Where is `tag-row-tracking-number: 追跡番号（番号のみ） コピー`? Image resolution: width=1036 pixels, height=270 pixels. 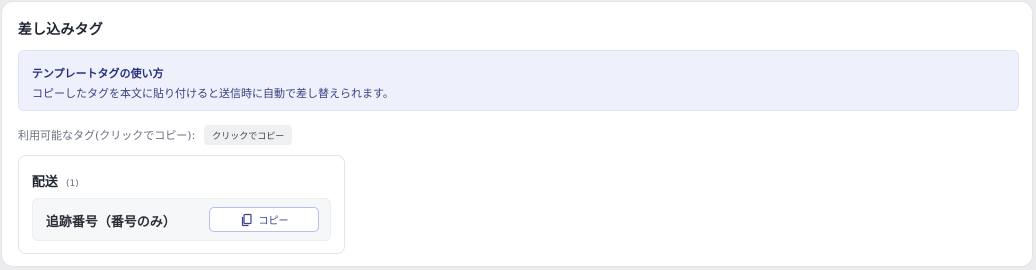 tag-row-tracking-number: 追跡番号（番号のみ） コピー is located at coordinates (181, 219).